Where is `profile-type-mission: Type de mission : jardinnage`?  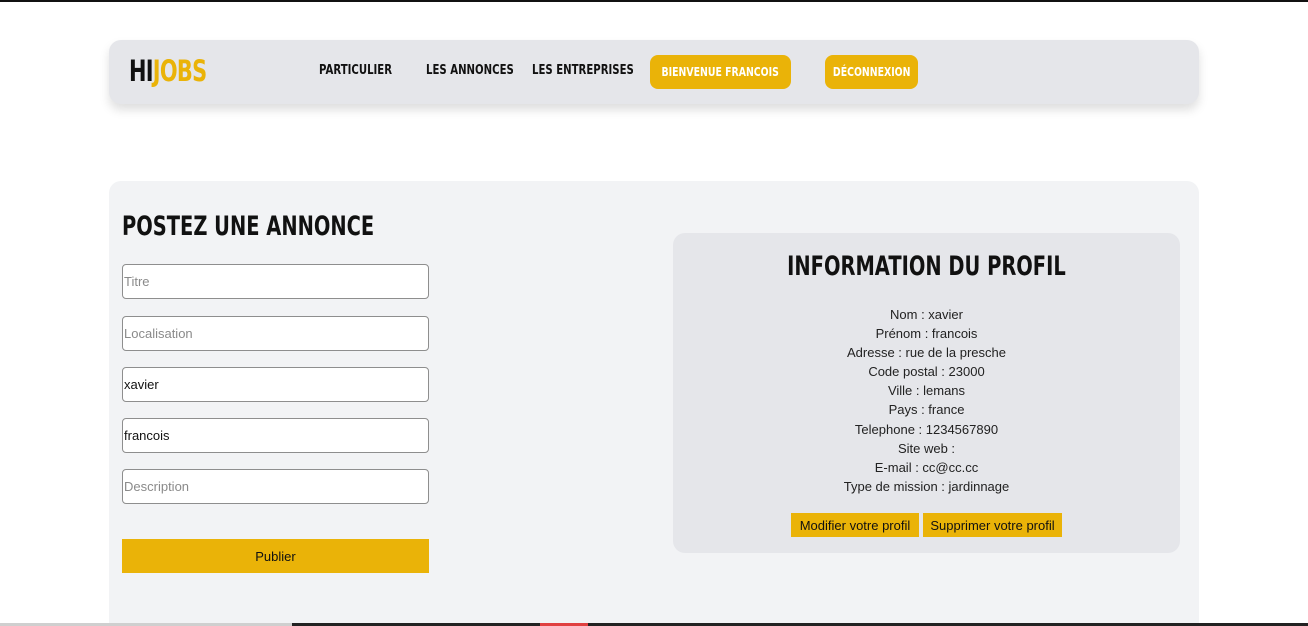
profile-type-mission: Type de mission : jardinnage is located at coordinates (926, 486).